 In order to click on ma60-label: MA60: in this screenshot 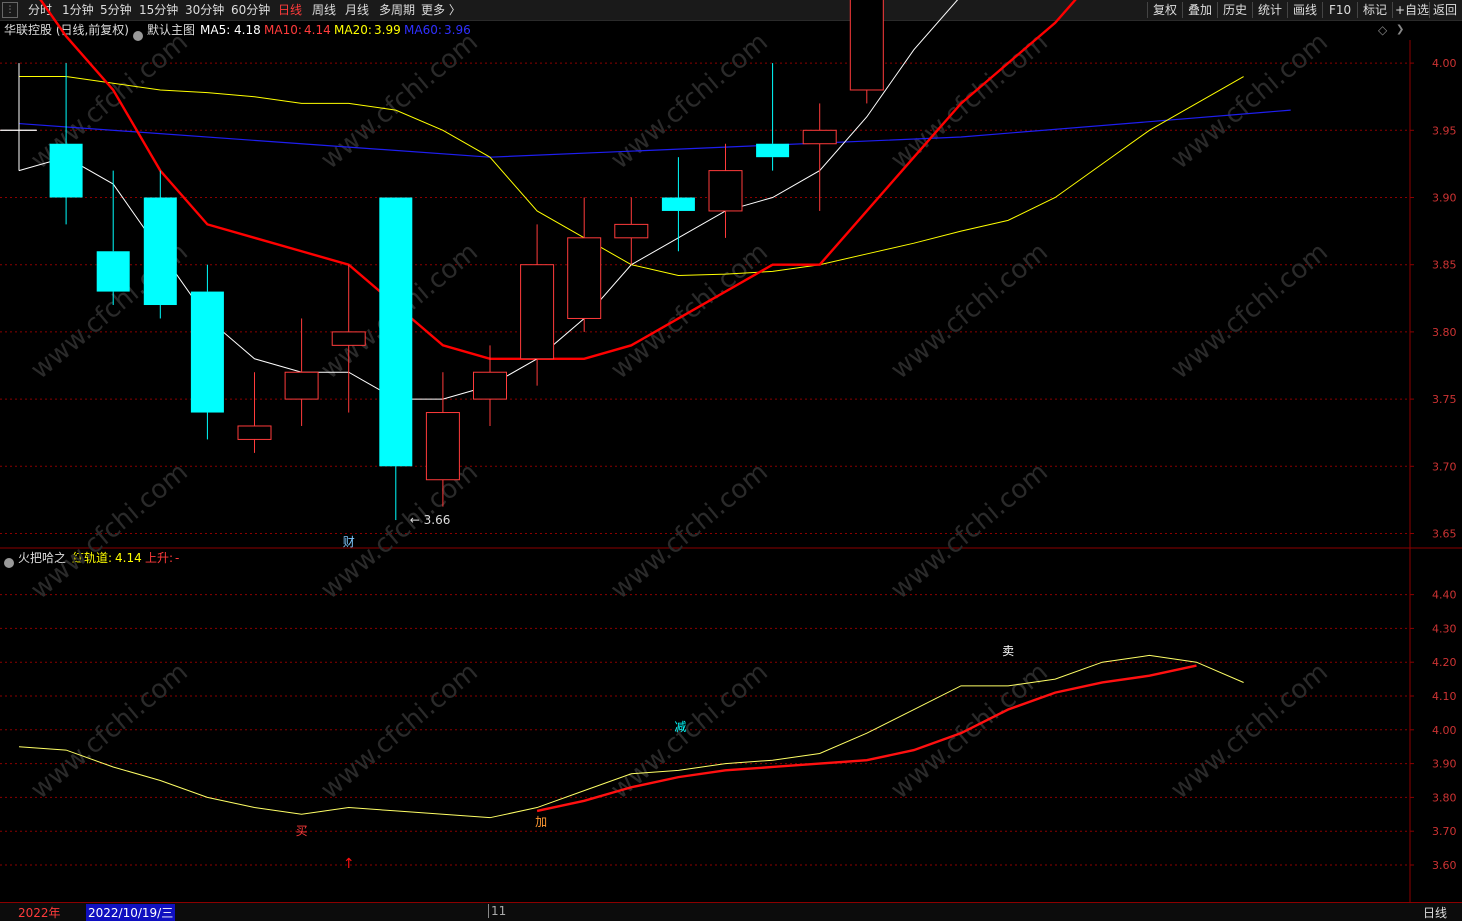, I will do `click(423, 30)`.